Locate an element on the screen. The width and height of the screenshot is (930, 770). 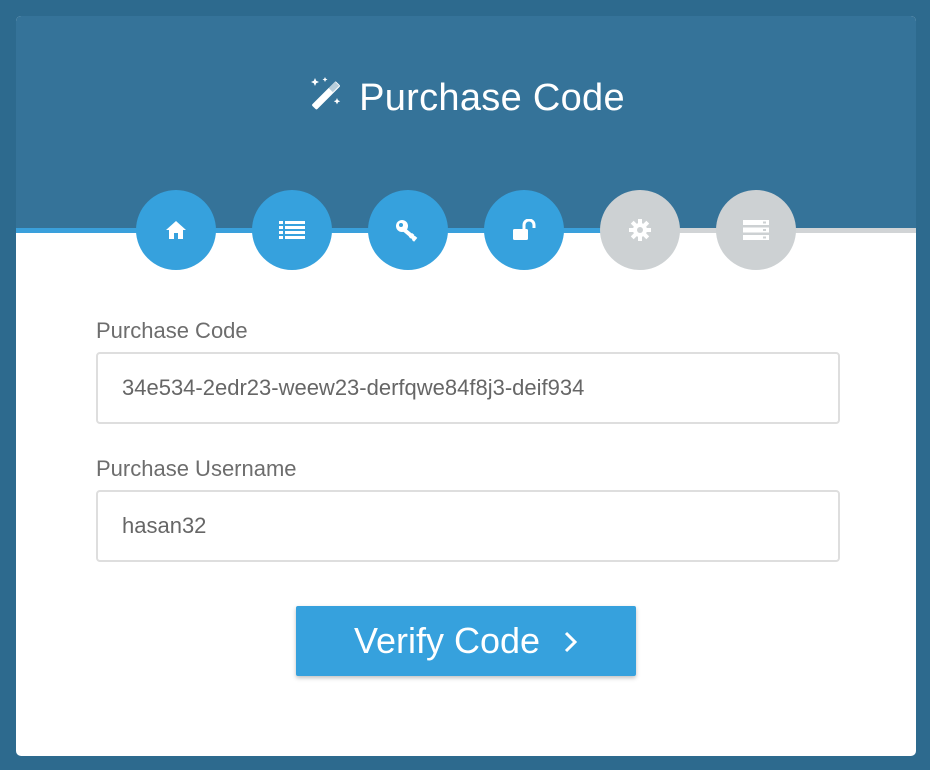
home-icon is located at coordinates (176, 230).